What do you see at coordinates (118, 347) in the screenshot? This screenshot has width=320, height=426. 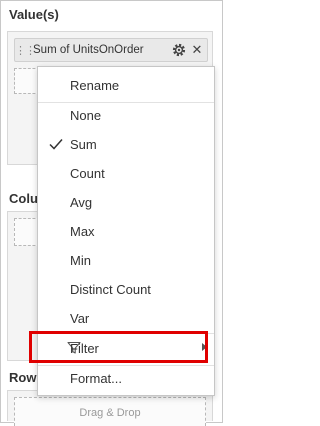 I see `filter-highlight-box` at bounding box center [118, 347].